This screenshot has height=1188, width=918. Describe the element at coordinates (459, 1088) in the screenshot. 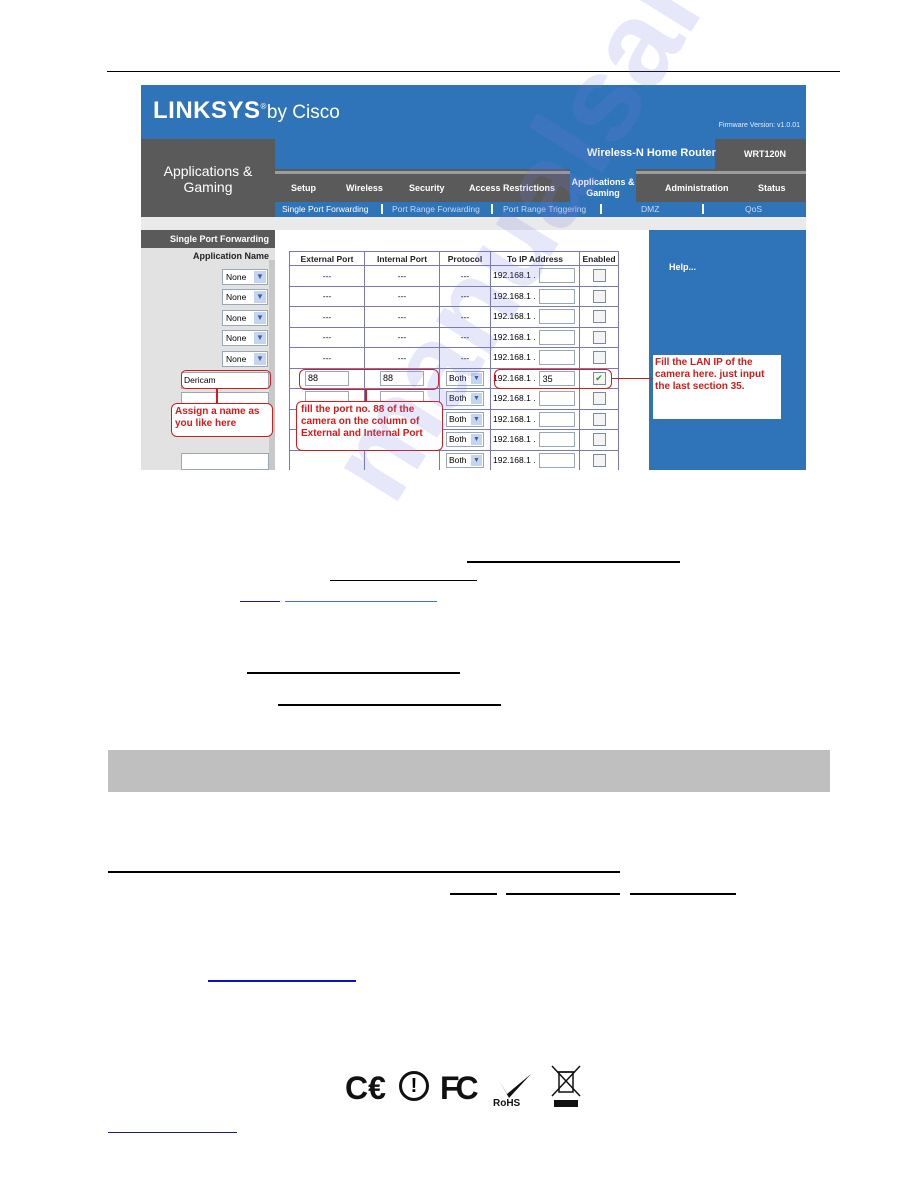

I see `fcc-mark-icon: FC` at that location.